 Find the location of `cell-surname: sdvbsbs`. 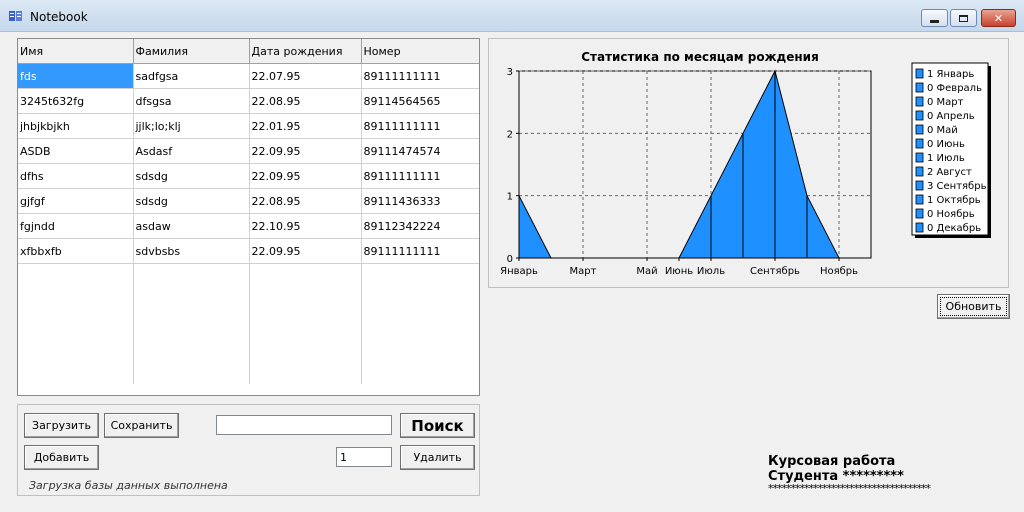

cell-surname: sdvbsbs is located at coordinates (191, 251).